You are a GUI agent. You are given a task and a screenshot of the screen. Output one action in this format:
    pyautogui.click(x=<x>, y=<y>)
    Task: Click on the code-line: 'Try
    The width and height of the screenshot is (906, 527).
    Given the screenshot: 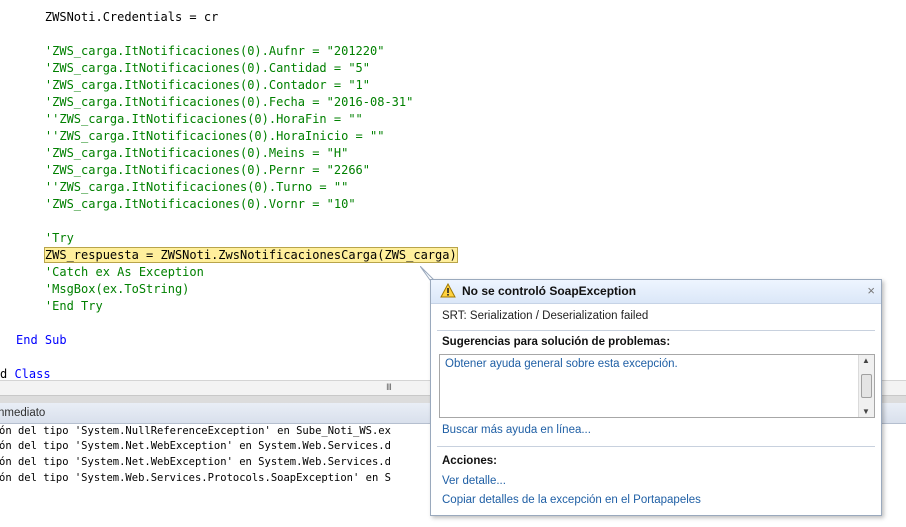 What is the action you would take?
    pyautogui.click(x=45, y=238)
    